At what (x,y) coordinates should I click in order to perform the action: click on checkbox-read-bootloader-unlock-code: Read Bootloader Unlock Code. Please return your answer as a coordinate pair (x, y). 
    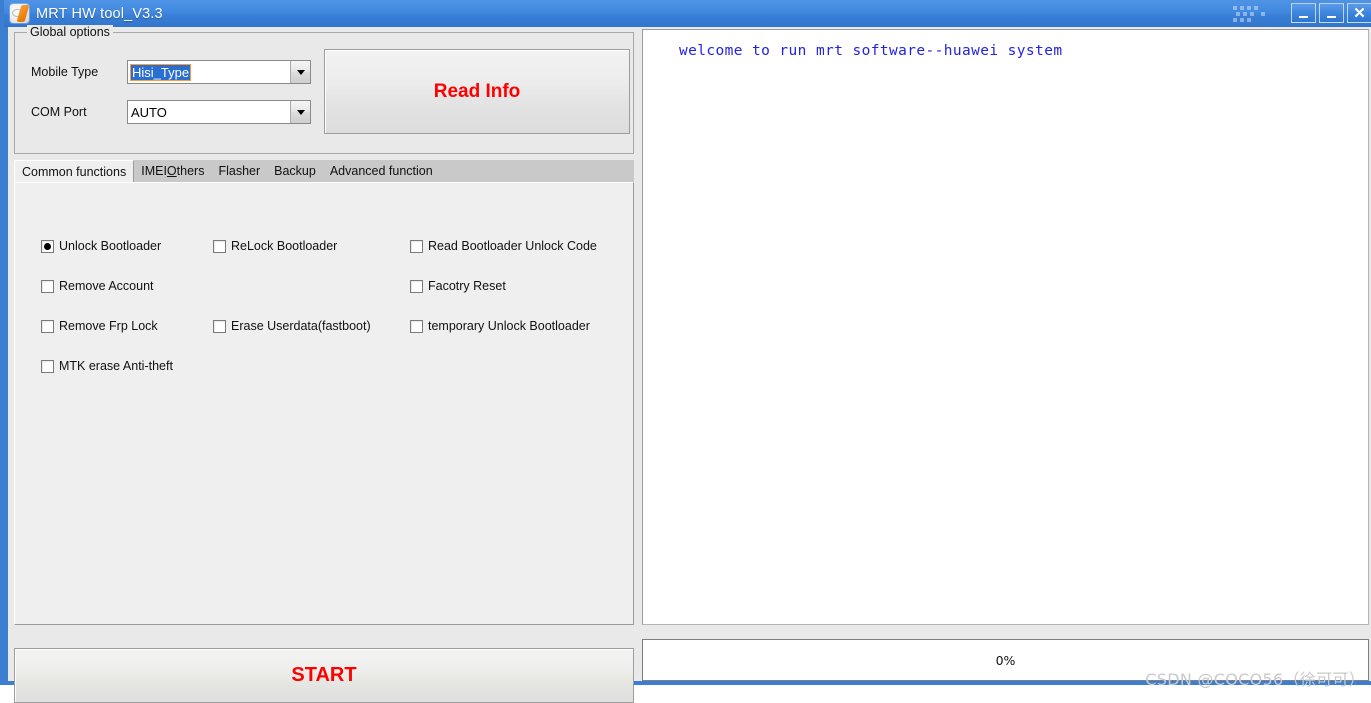
    Looking at the image, I should click on (503, 246).